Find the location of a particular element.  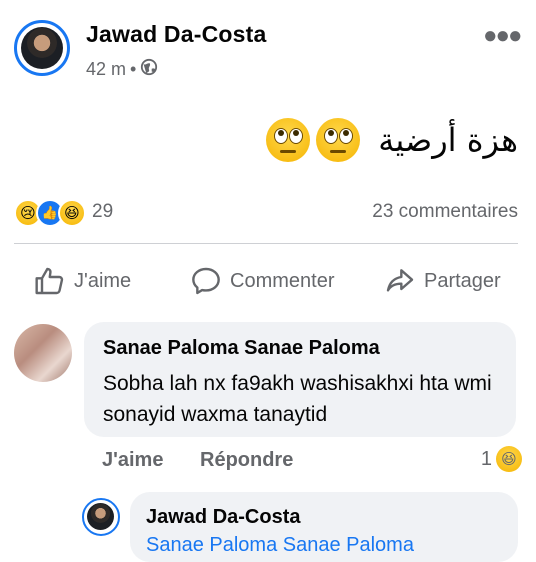

reply-author-avatar is located at coordinates (101, 517).